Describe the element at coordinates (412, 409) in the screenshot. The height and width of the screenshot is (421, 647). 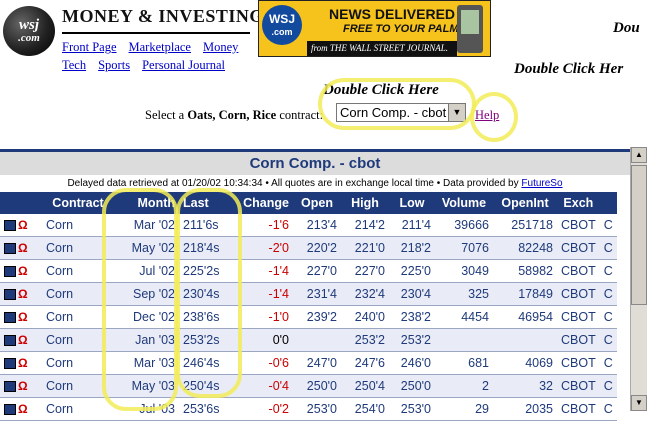
I see `cell-low: 253'0` at that location.